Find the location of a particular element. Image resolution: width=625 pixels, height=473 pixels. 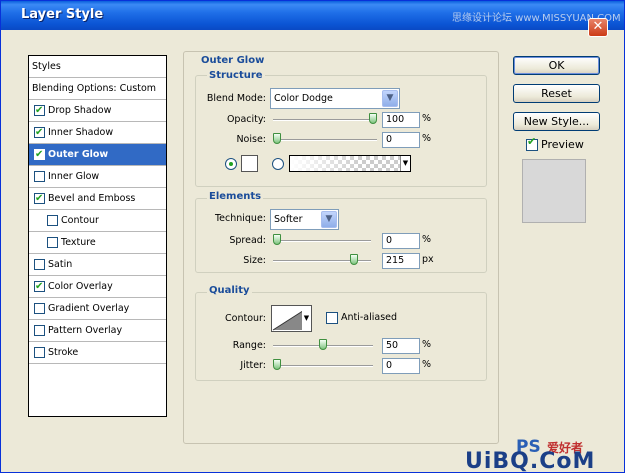

size-input: 215 is located at coordinates (401, 261).